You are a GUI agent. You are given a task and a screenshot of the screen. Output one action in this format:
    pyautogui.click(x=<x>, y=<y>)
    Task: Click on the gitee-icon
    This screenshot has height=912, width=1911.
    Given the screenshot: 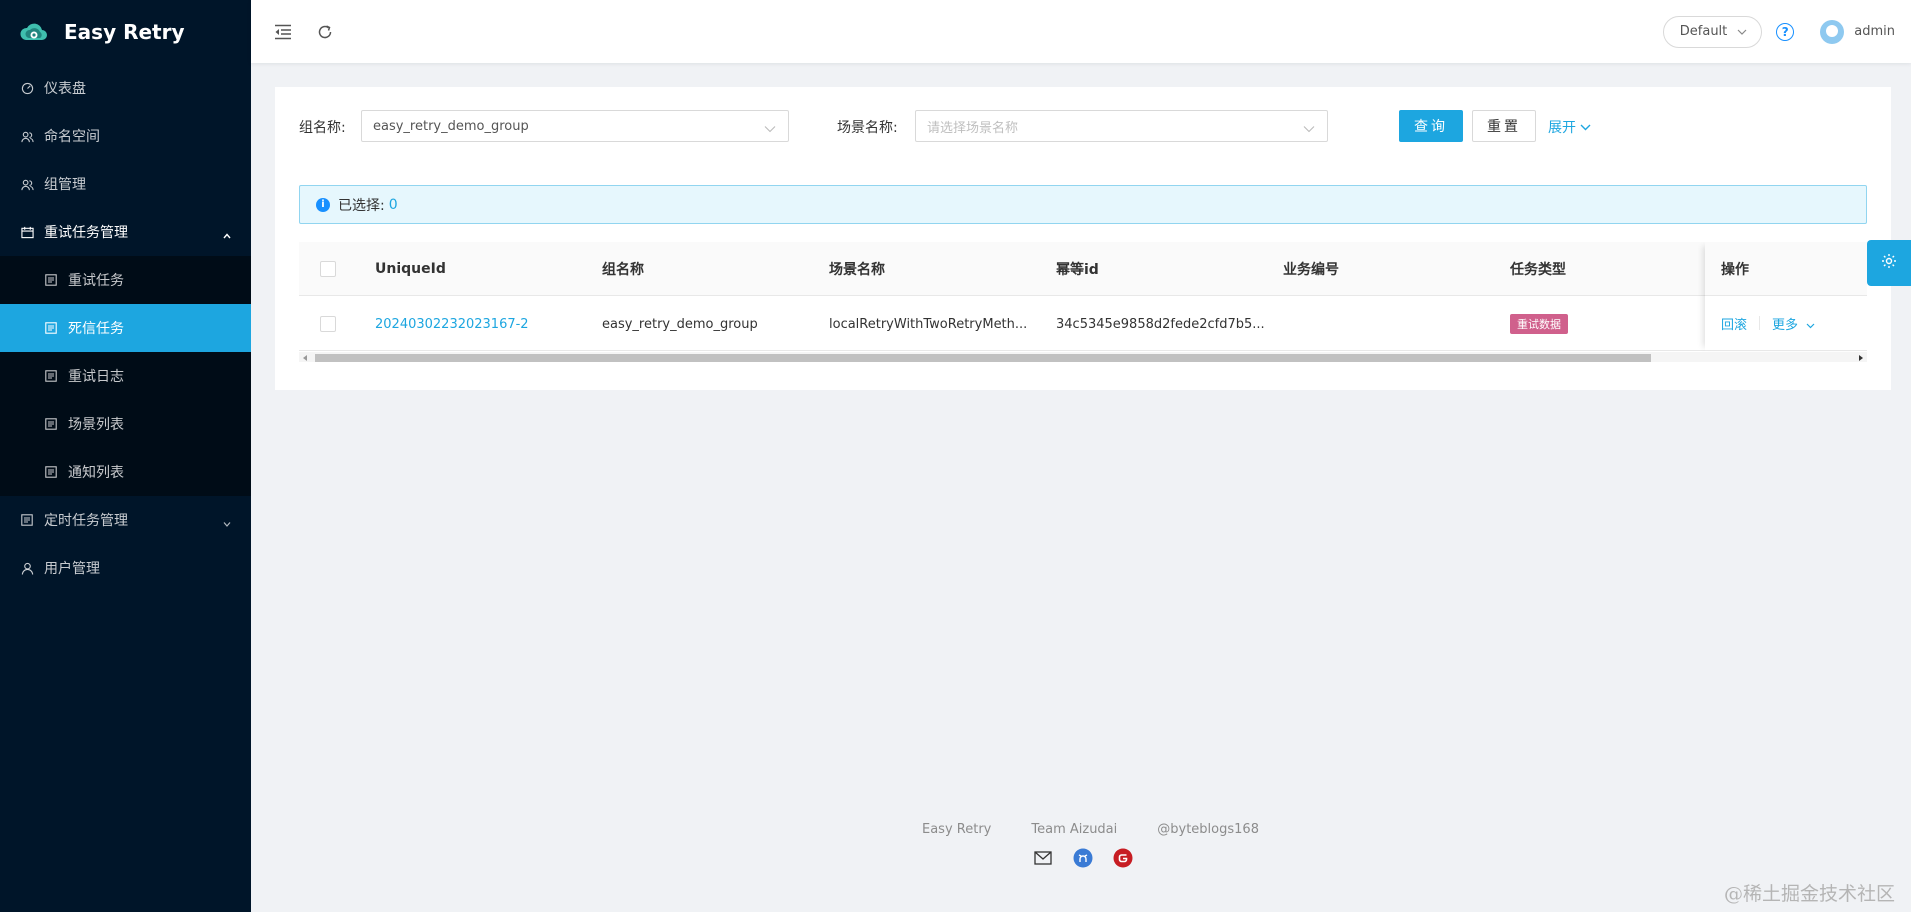 What is the action you would take?
    pyautogui.click(x=1123, y=858)
    